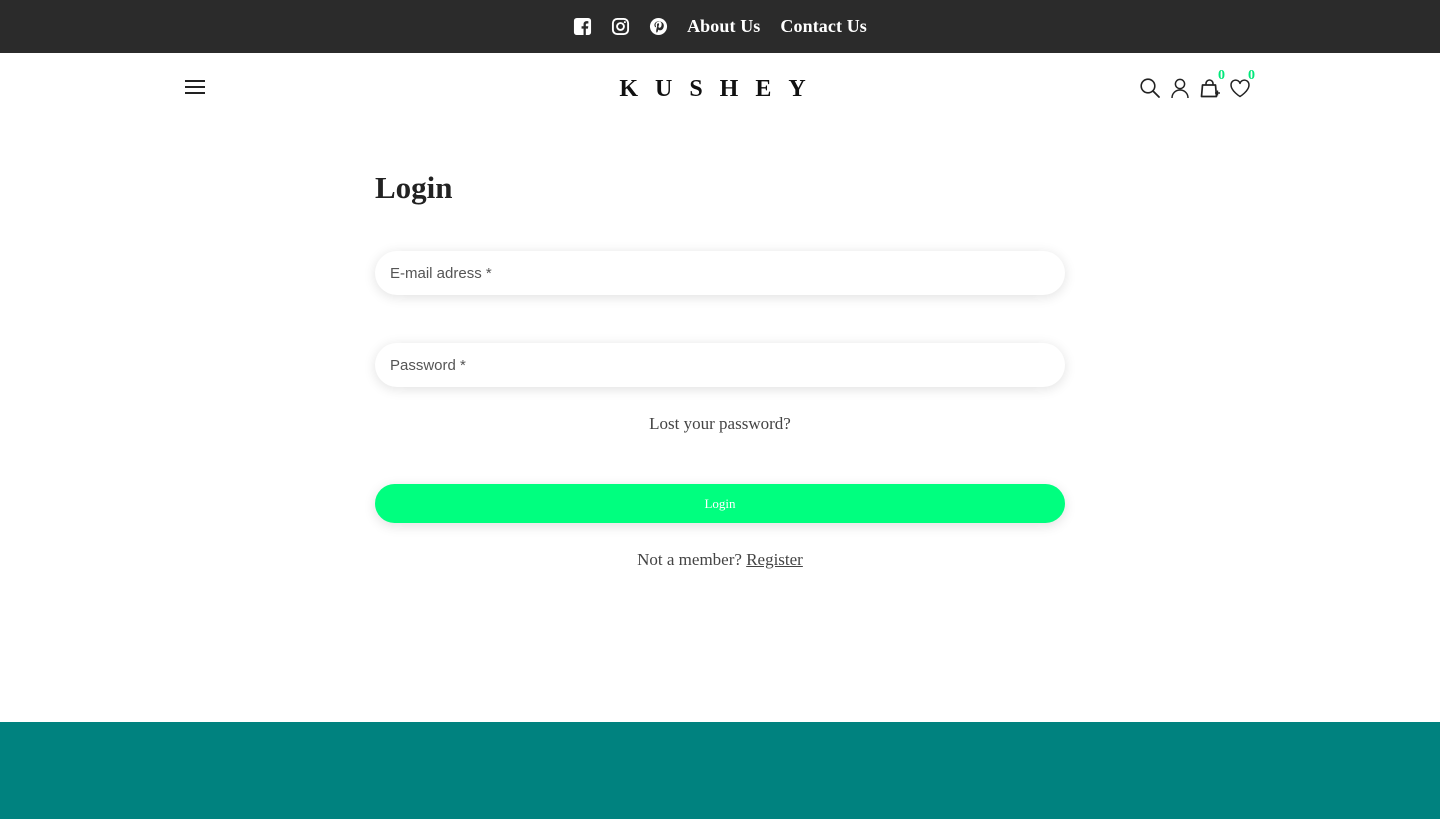 The width and height of the screenshot is (1440, 819). I want to click on register-link: Register, so click(774, 559).